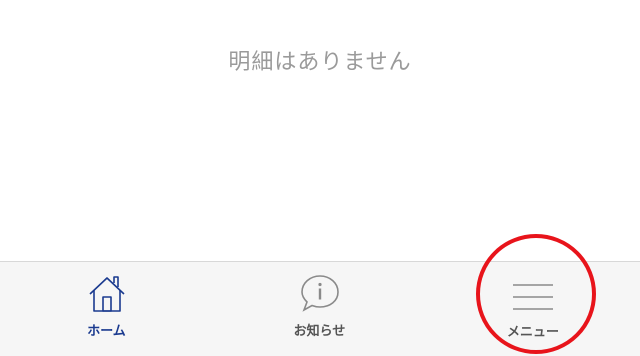  I want to click on tab-news-label: お知らせ, so click(319, 331).